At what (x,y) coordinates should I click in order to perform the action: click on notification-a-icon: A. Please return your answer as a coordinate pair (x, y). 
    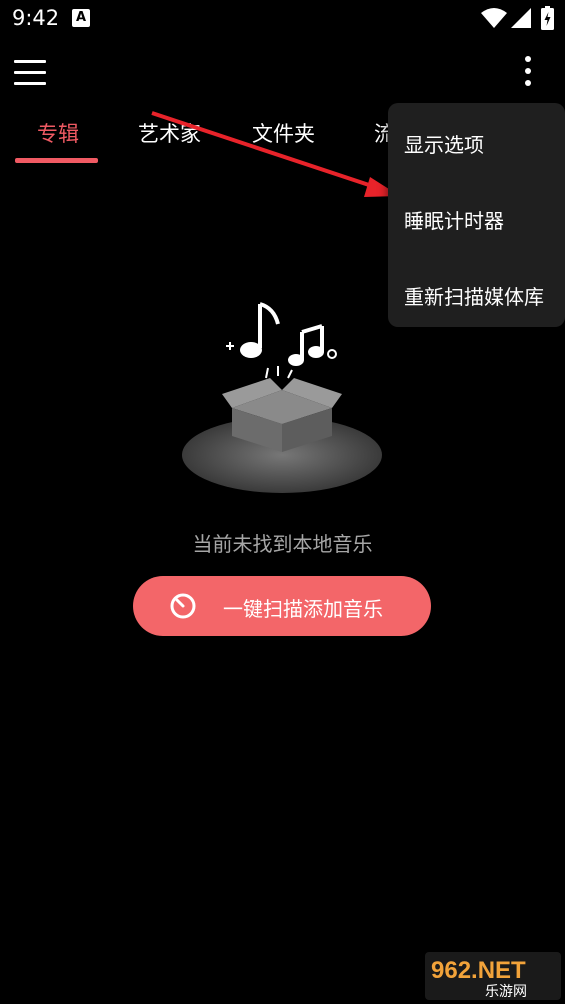
    Looking at the image, I should click on (81, 18).